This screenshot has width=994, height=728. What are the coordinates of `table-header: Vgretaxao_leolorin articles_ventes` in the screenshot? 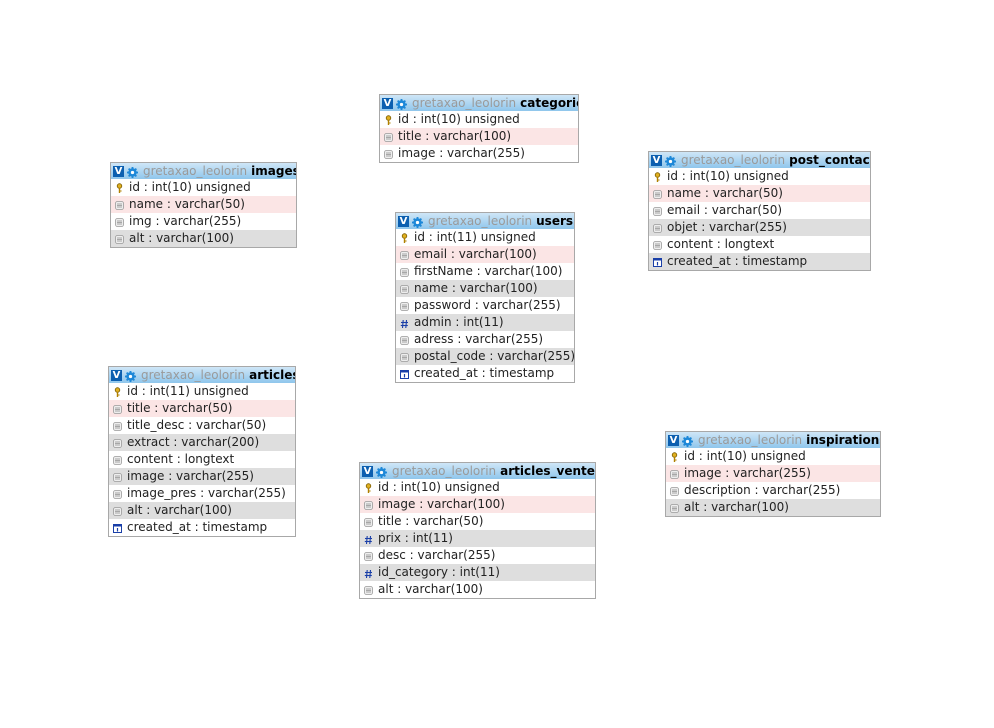 It's located at (477, 471).